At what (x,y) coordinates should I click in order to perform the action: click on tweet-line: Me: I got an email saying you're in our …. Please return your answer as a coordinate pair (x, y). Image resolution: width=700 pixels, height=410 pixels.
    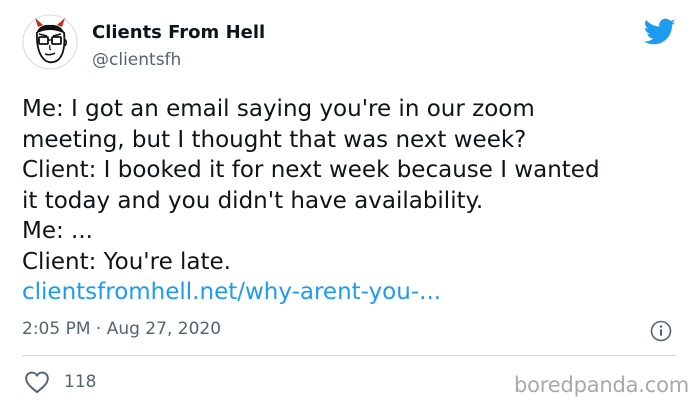
    Looking at the image, I should click on (278, 109).